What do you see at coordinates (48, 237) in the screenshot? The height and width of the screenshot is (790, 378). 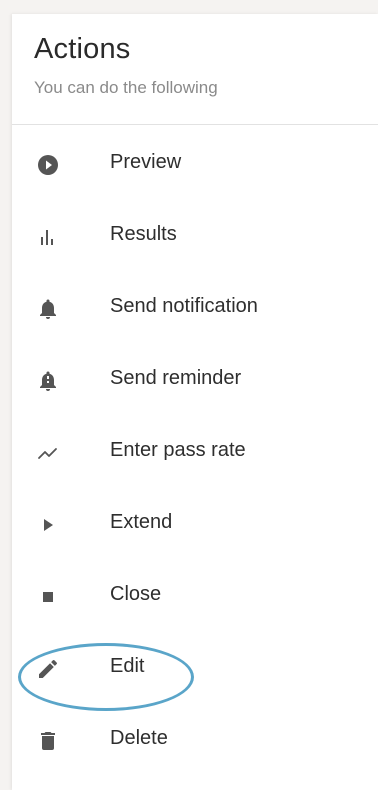 I see `bar-chart-icon` at bounding box center [48, 237].